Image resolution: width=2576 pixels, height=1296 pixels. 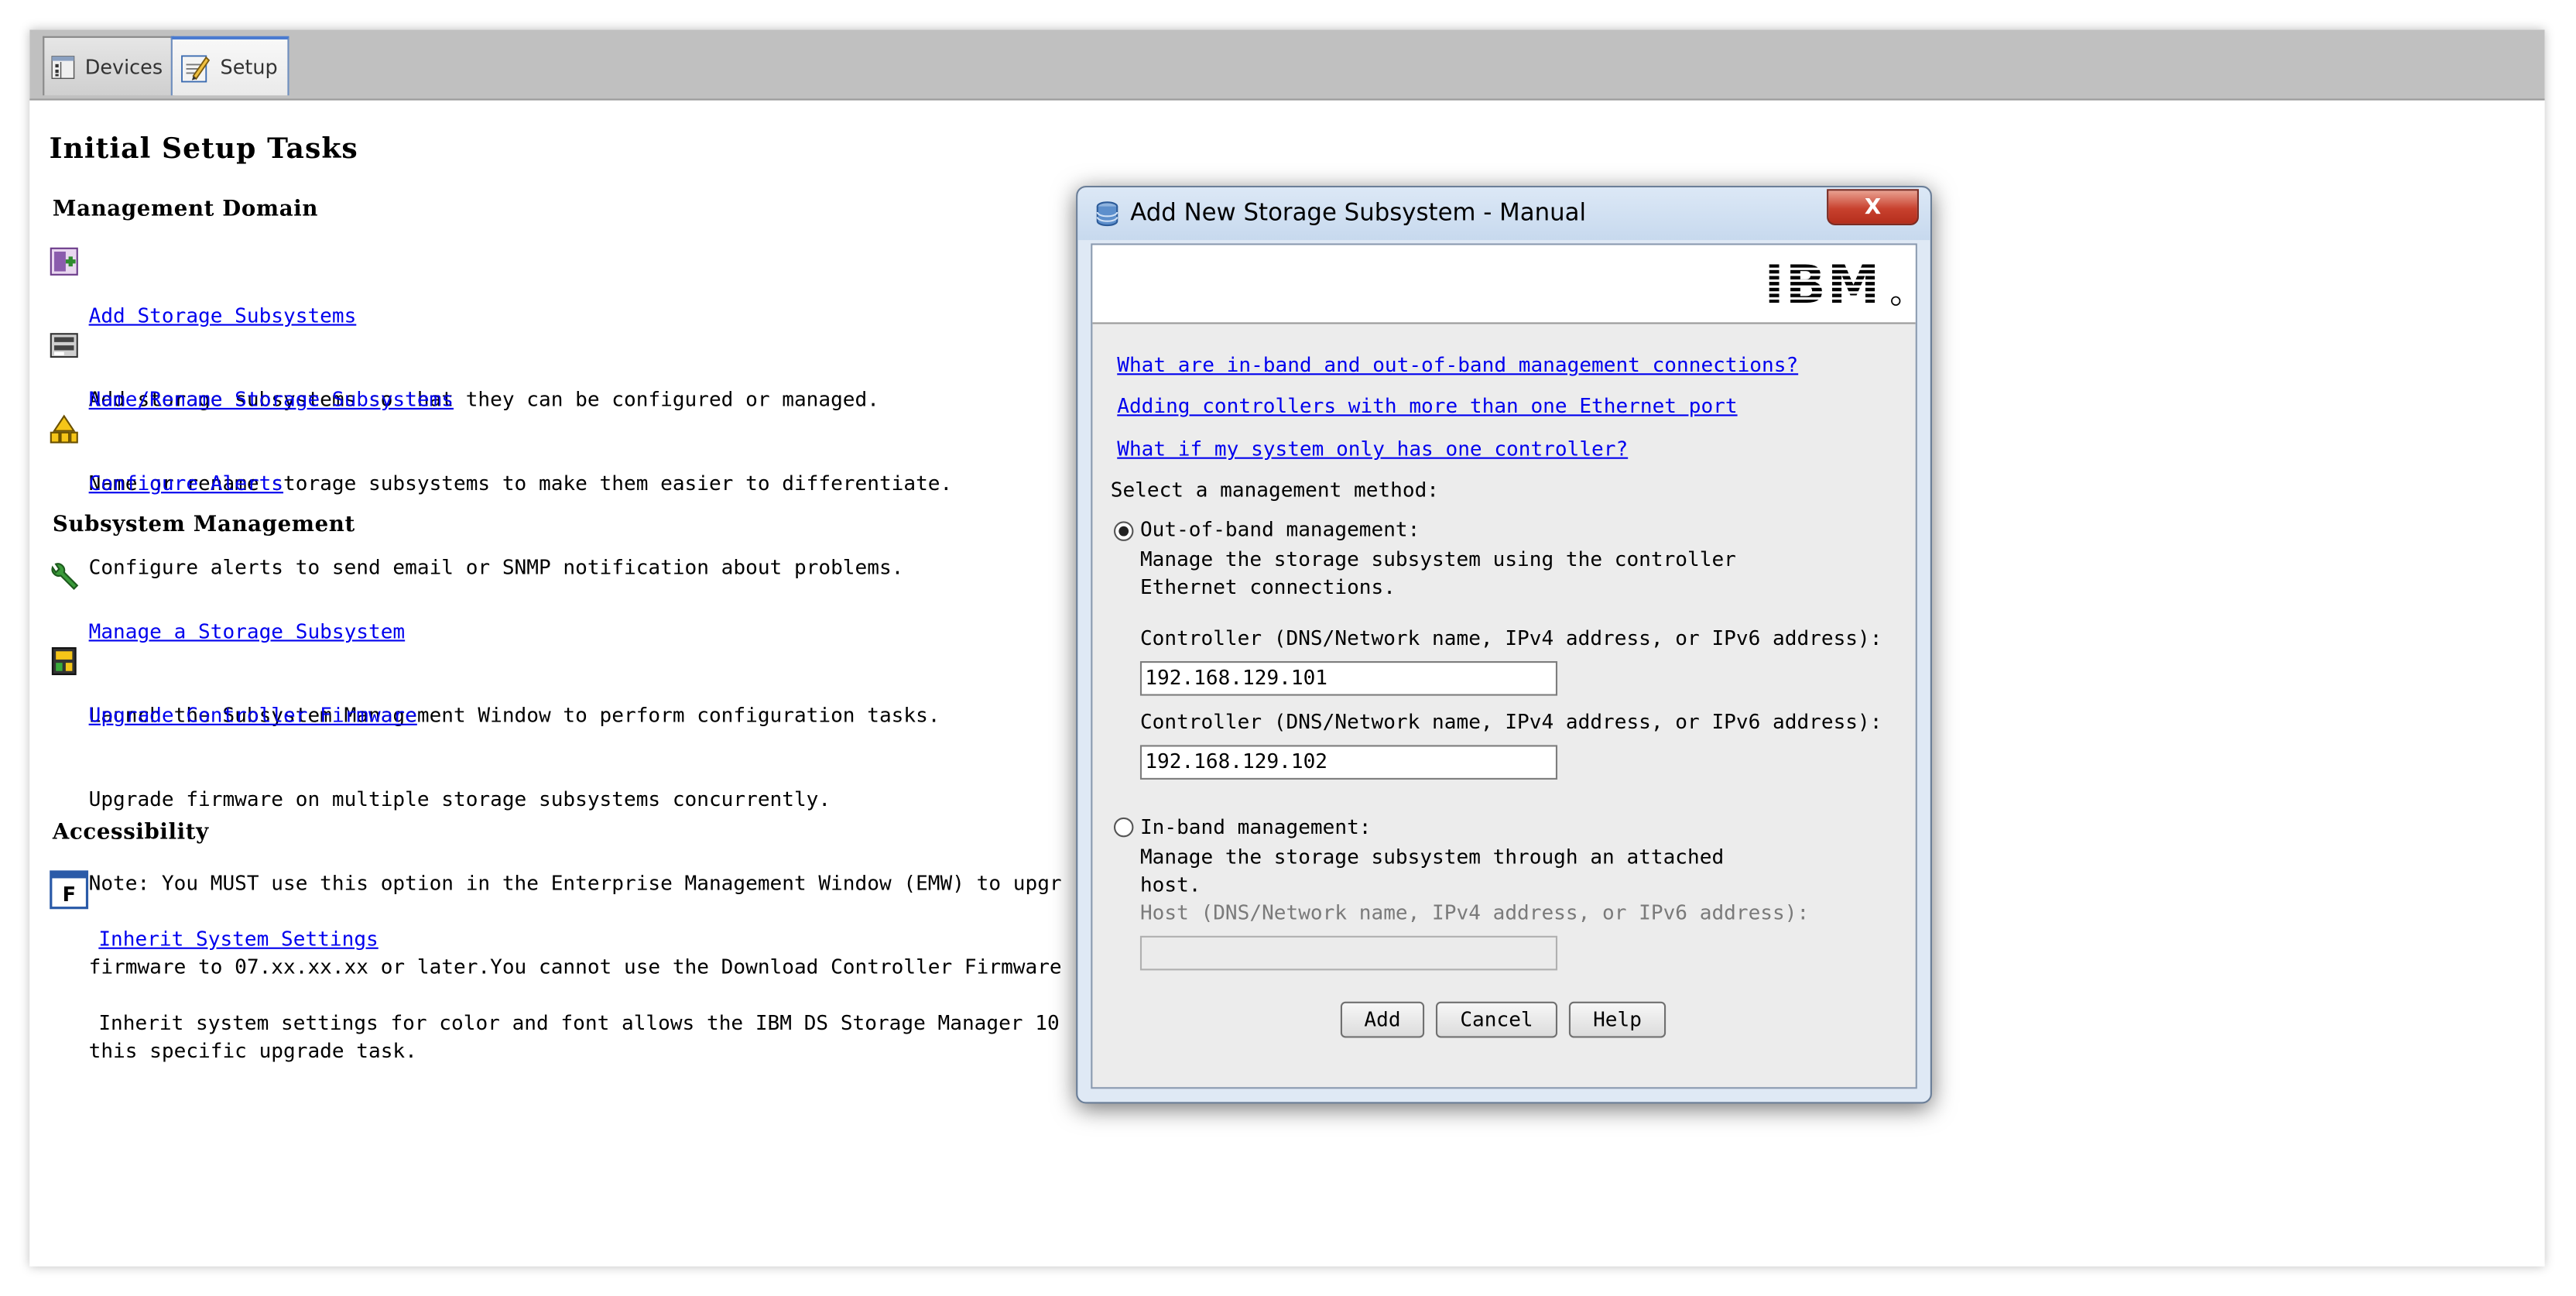 I want to click on upgrade-firmware-link: Upgrade Controller Firmware, so click(x=575, y=716).